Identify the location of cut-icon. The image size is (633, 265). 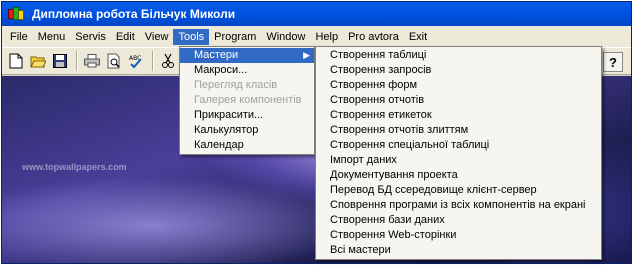
(168, 61).